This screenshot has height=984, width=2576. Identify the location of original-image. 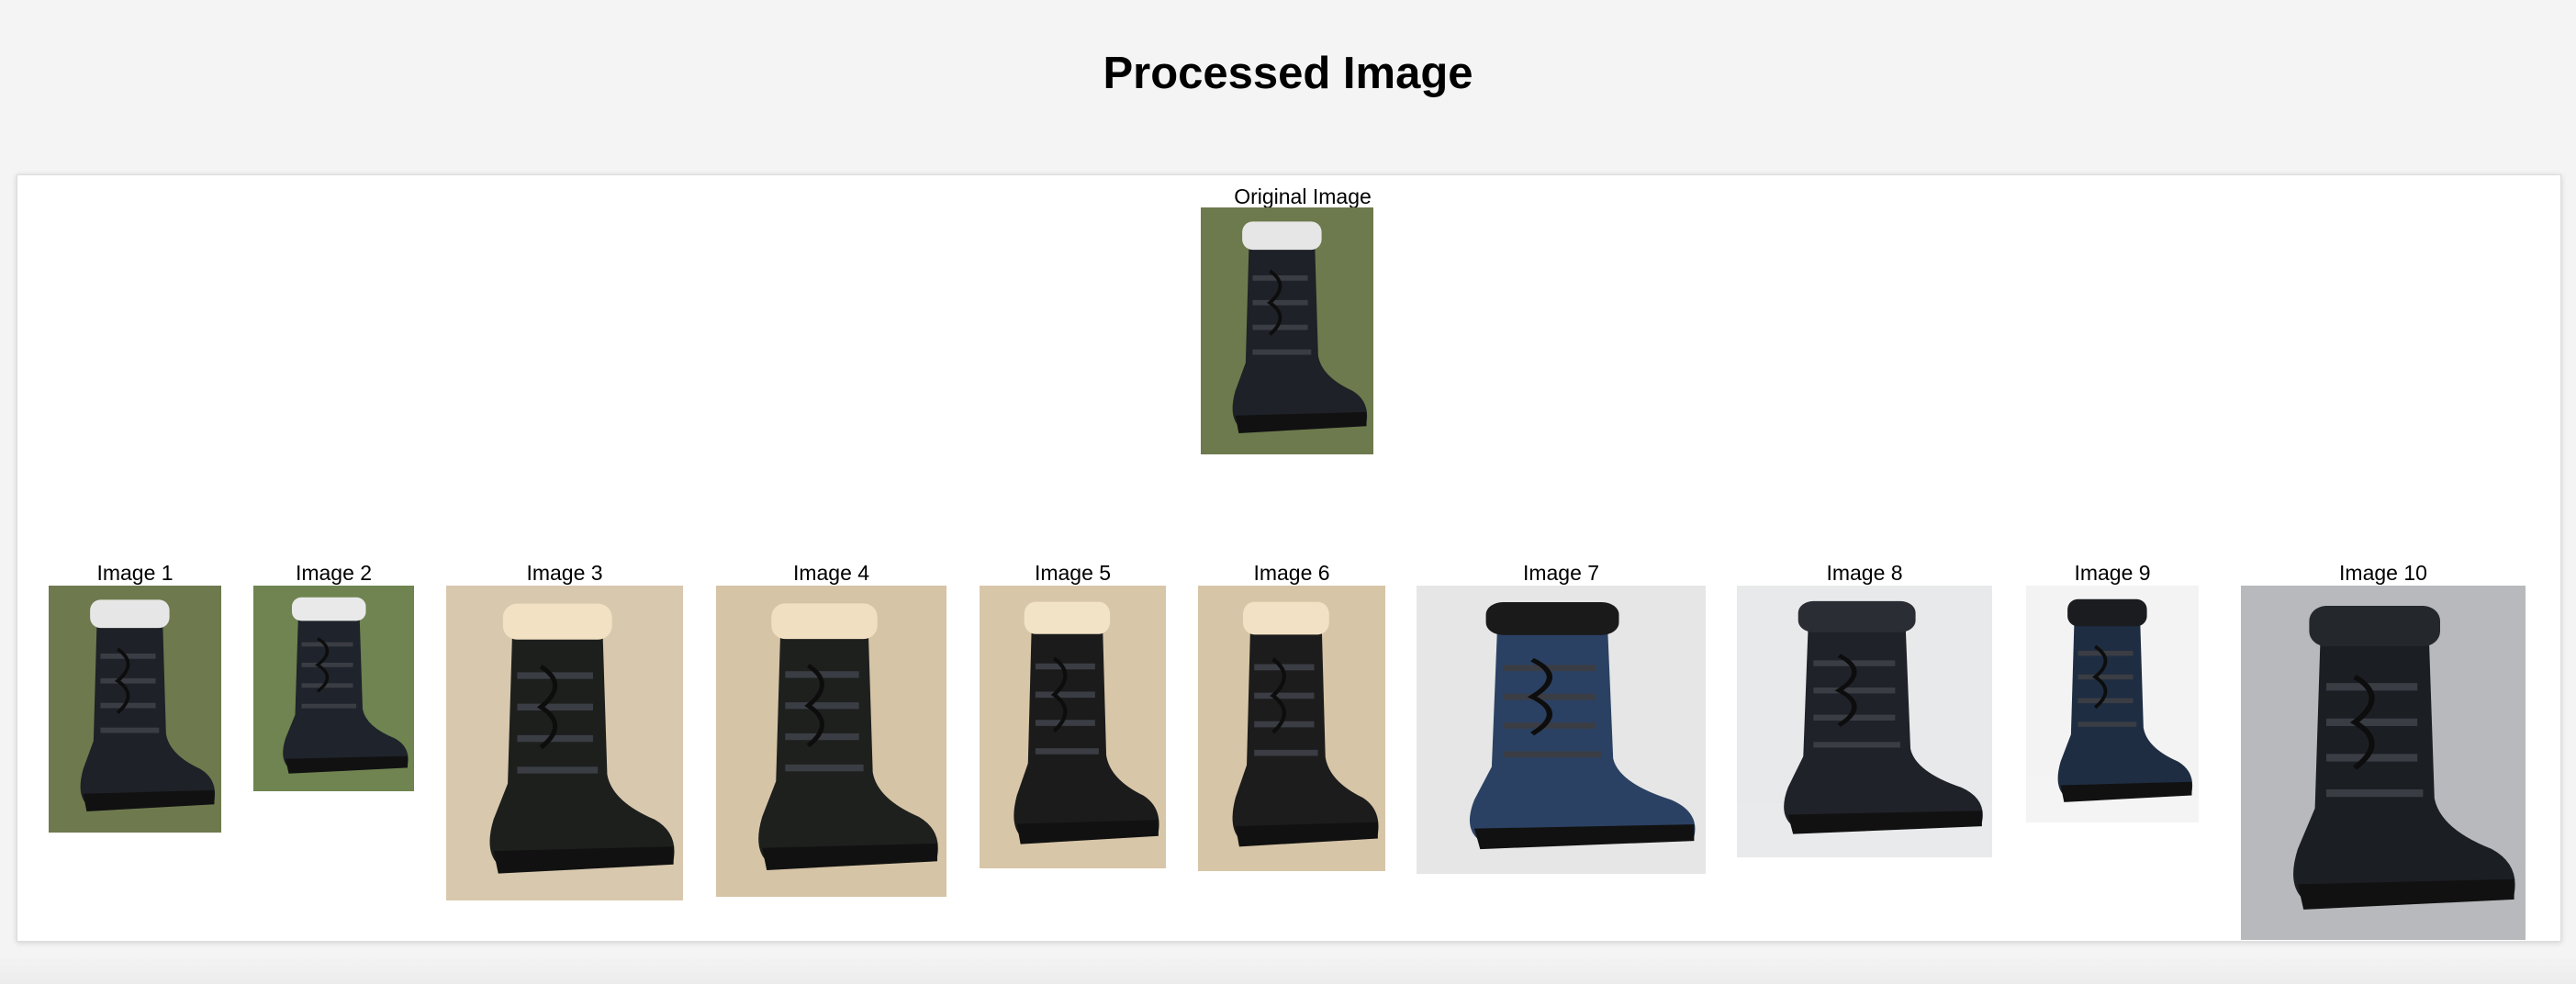
(1287, 330).